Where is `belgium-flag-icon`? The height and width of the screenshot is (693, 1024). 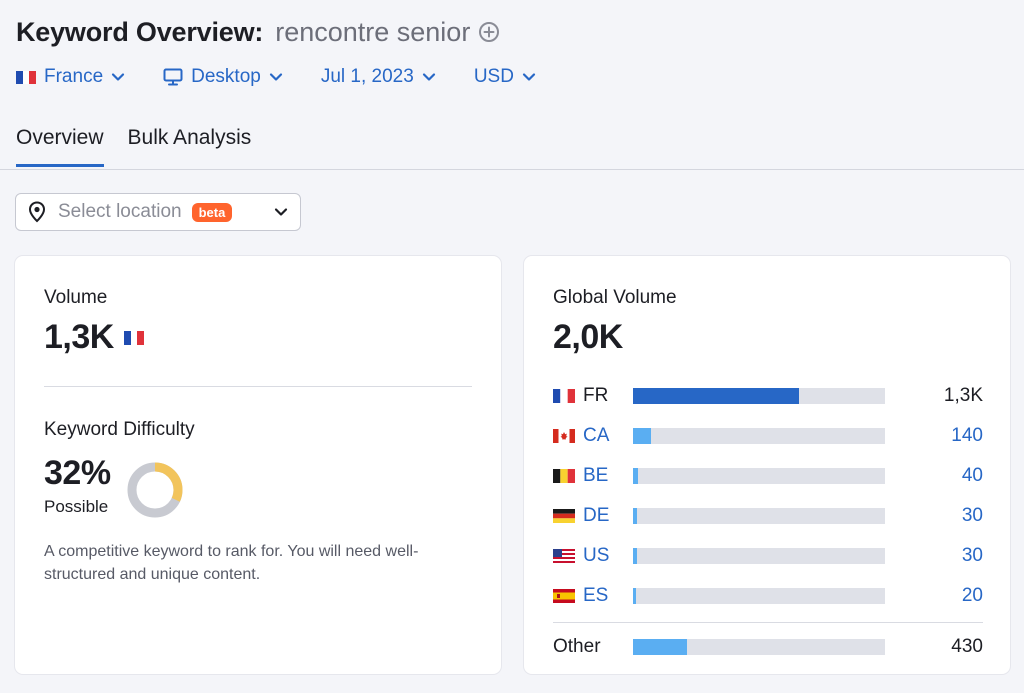
belgium-flag-icon is located at coordinates (564, 476).